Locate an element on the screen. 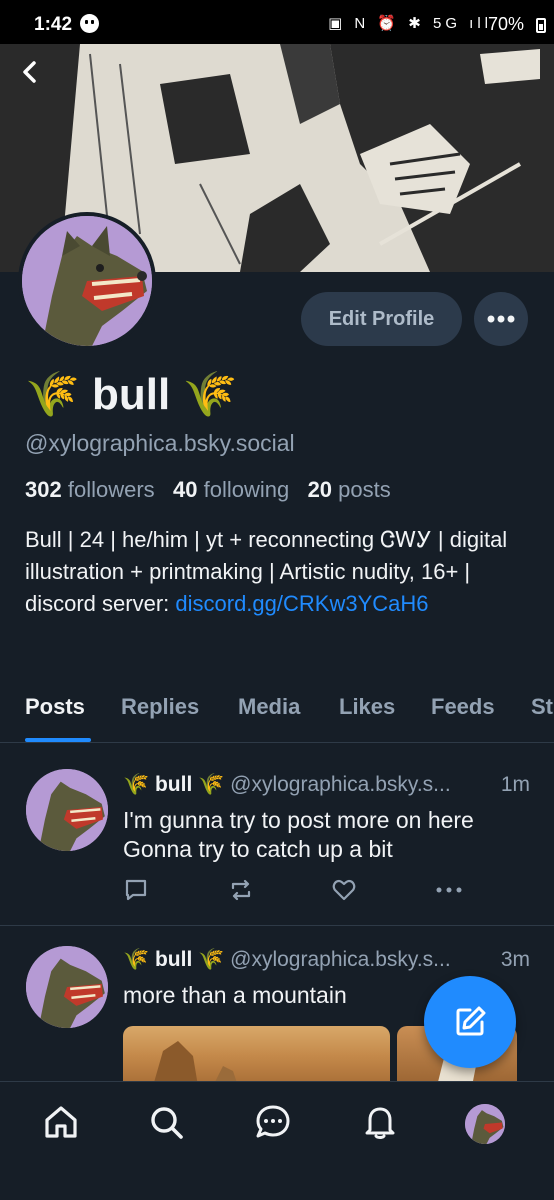 This screenshot has width=554, height=1200. tab-likes: Likes is located at coordinates (367, 707).